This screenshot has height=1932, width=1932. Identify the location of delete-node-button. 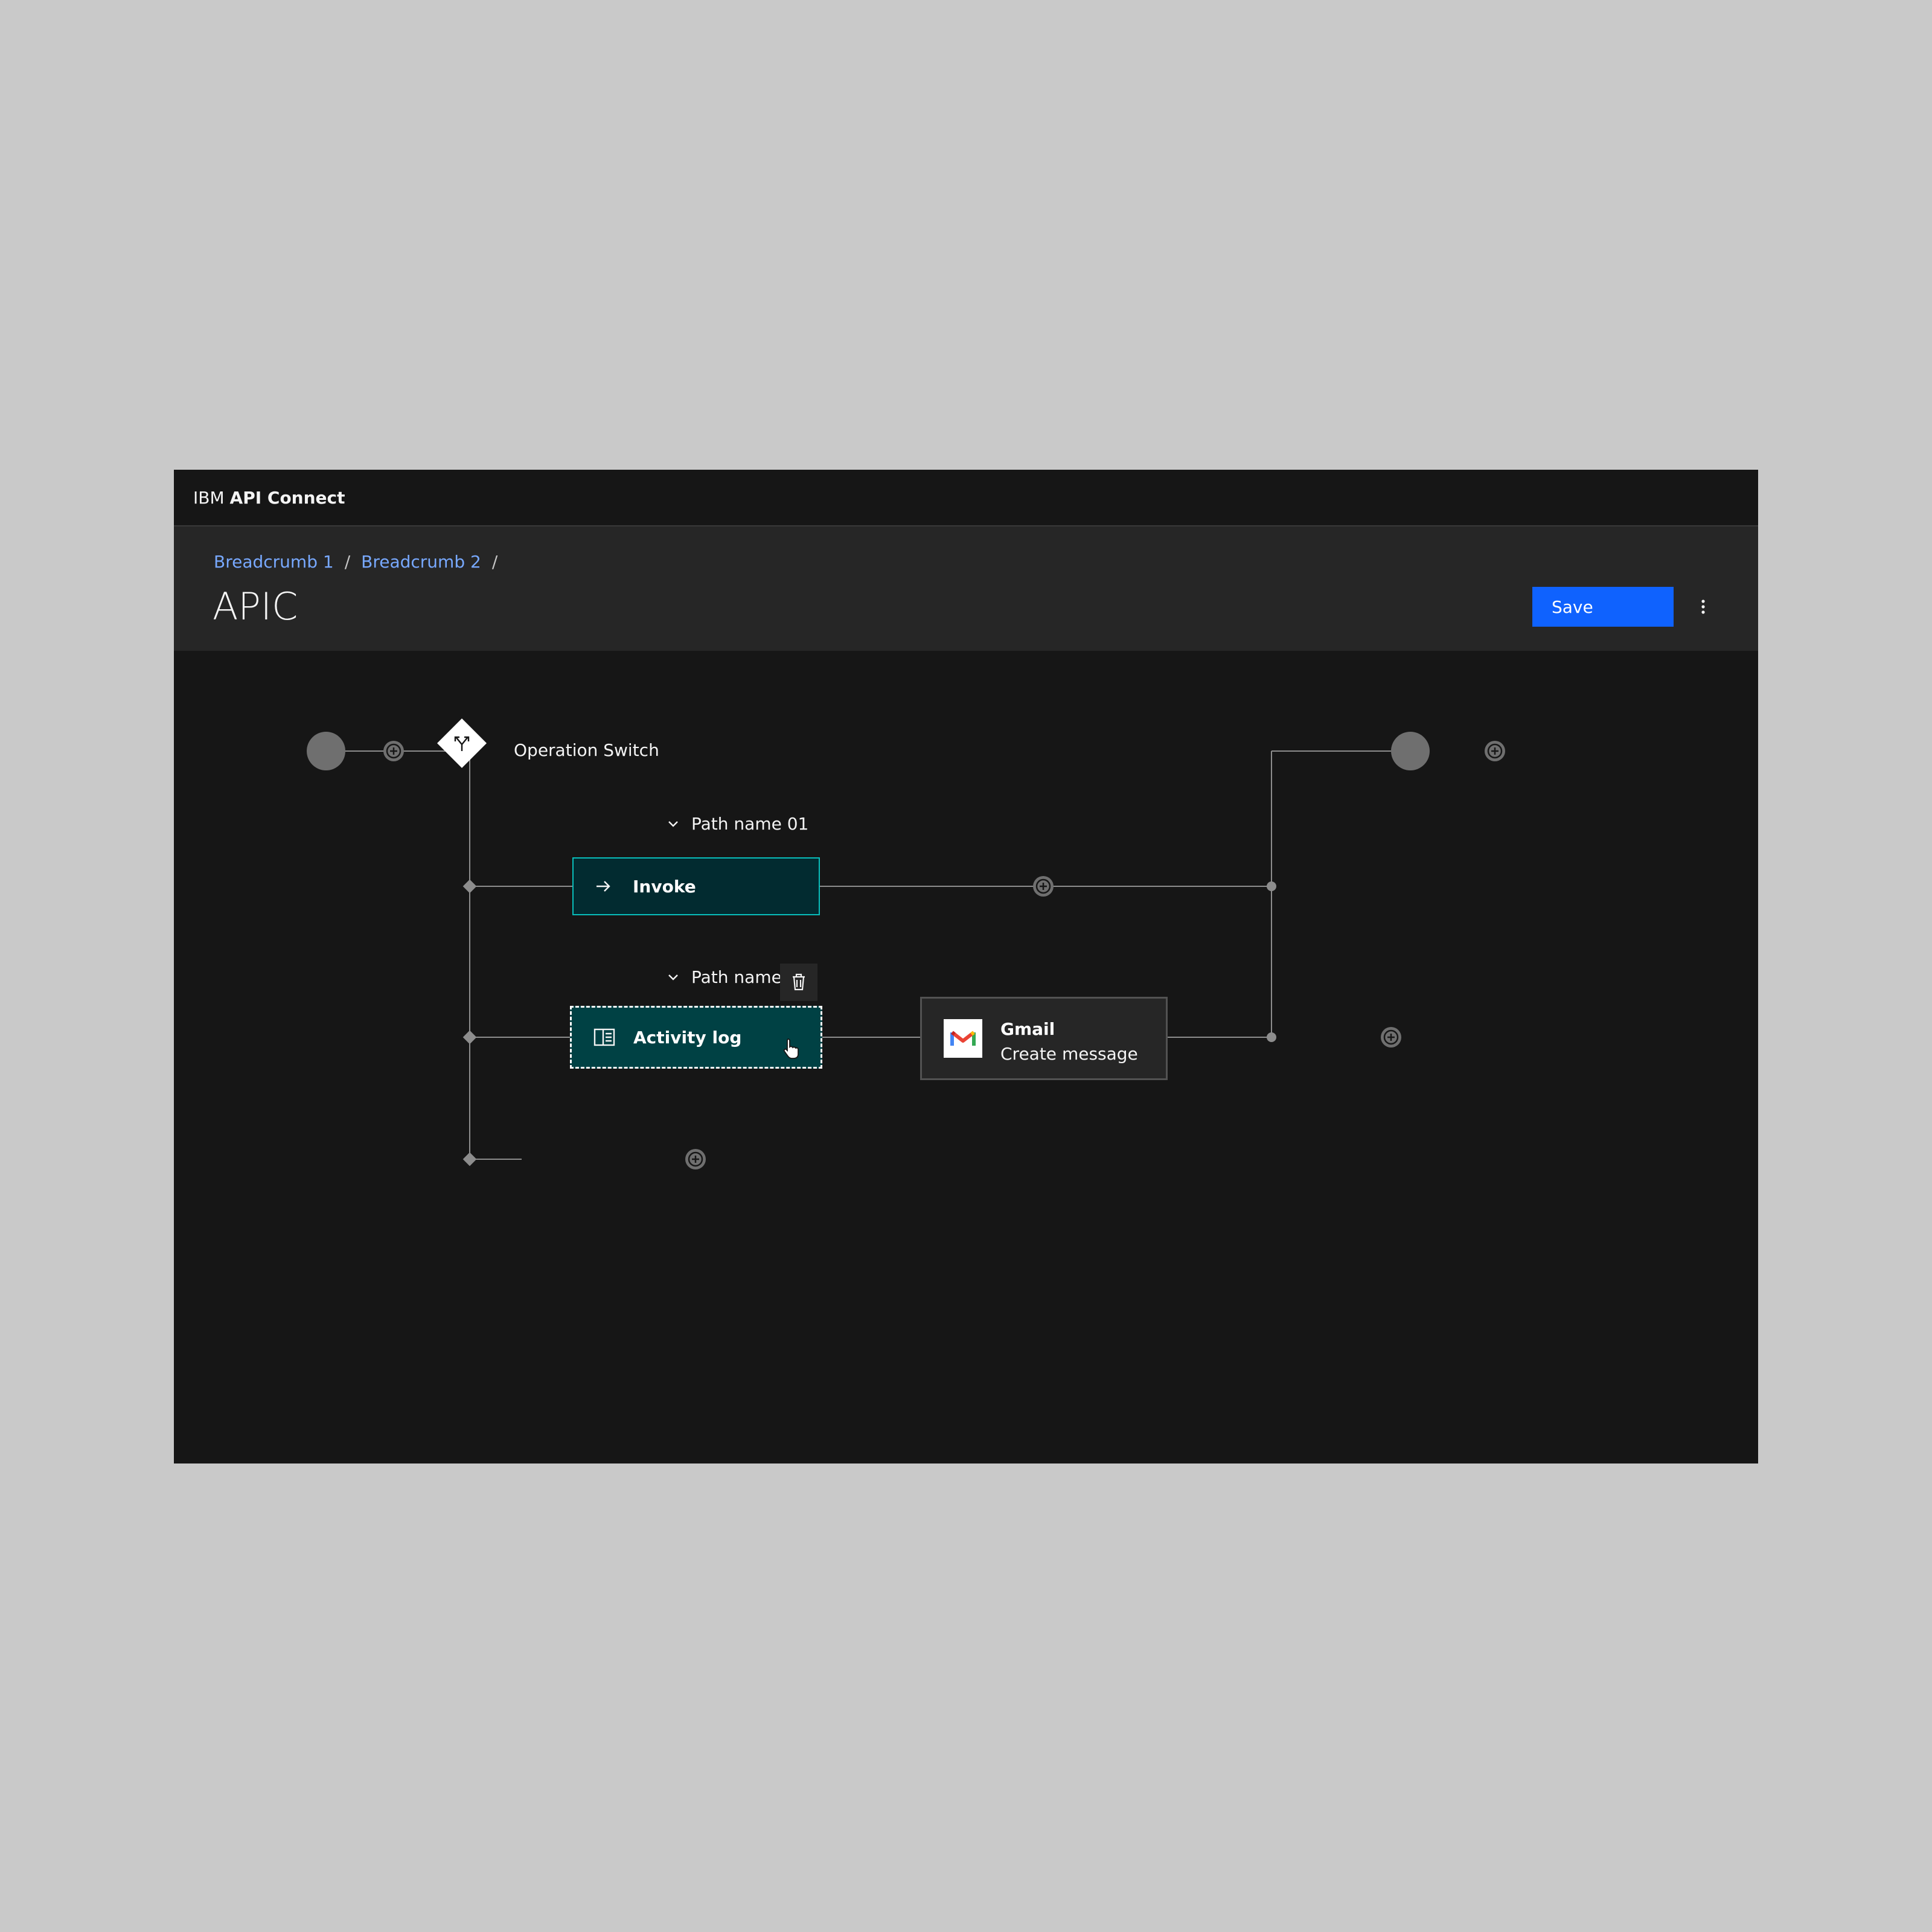
(798, 983).